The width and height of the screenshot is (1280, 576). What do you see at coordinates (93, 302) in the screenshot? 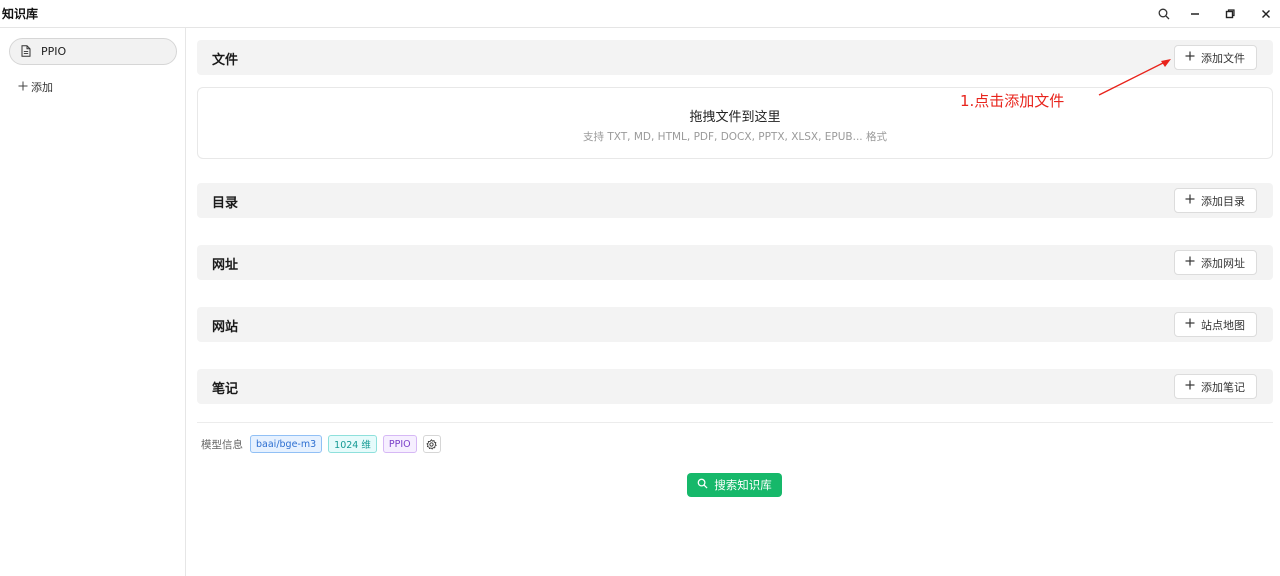
I see `sidebar: PPIO 添加` at bounding box center [93, 302].